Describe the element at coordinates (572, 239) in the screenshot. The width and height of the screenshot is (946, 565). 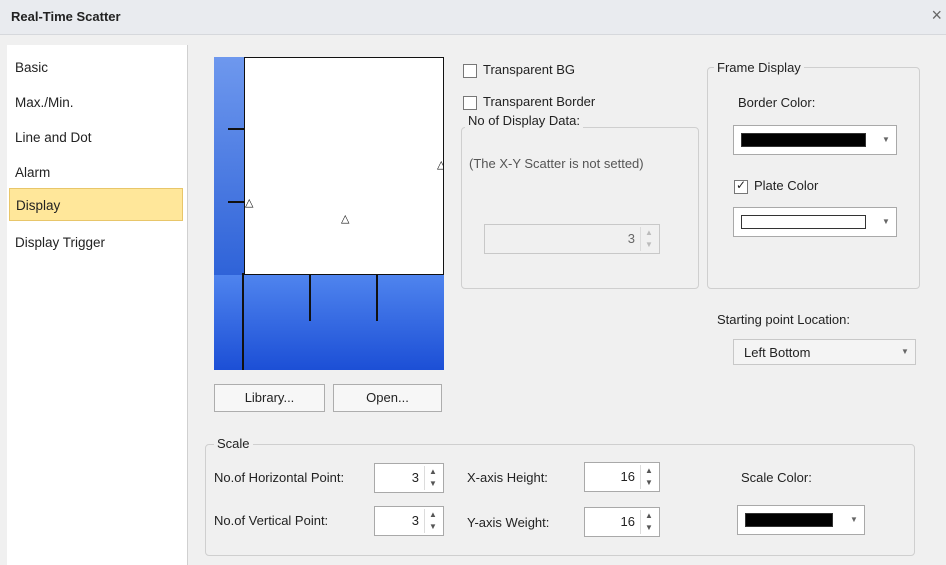
I see `display-data-count-spinner: 3 ▲ ▼` at that location.